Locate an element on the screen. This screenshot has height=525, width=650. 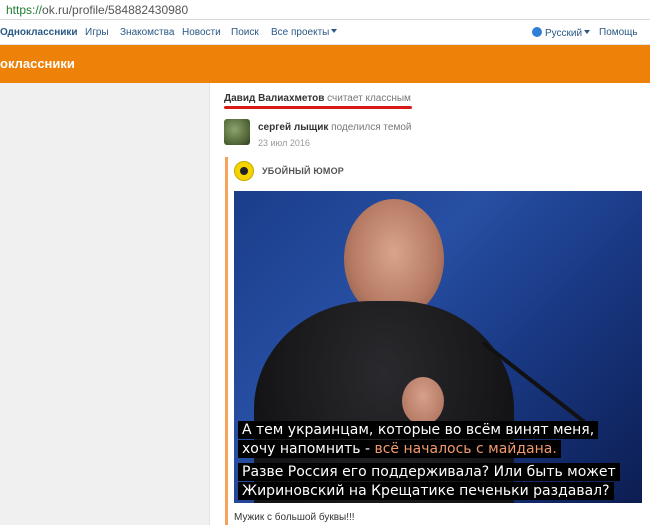
language-label: Русский is located at coordinates (564, 33).